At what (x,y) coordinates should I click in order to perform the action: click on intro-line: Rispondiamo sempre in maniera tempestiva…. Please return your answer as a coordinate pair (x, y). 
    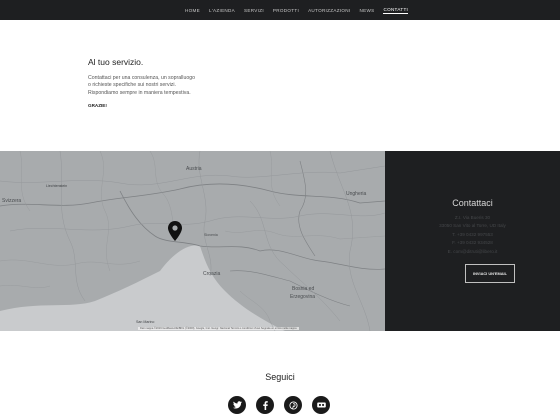
    Looking at the image, I should click on (139, 92).